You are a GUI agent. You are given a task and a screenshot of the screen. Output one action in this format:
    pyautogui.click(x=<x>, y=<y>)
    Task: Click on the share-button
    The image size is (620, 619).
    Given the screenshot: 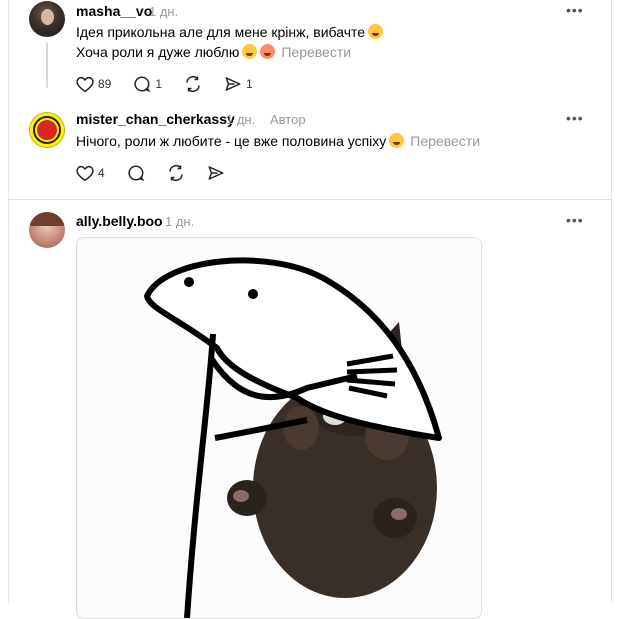 What is the action you would take?
    pyautogui.click(x=216, y=173)
    